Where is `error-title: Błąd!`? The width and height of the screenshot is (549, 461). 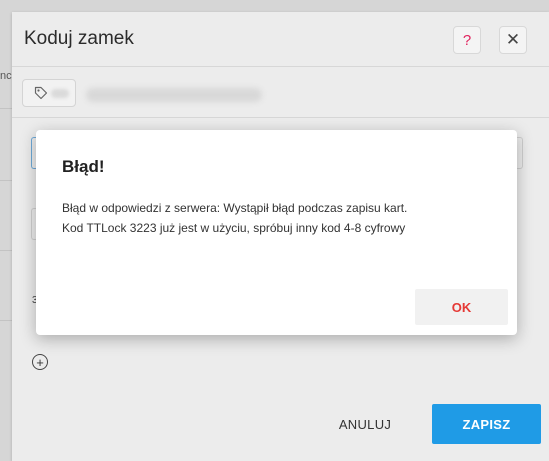
error-title: Błąd! is located at coordinates (83, 166).